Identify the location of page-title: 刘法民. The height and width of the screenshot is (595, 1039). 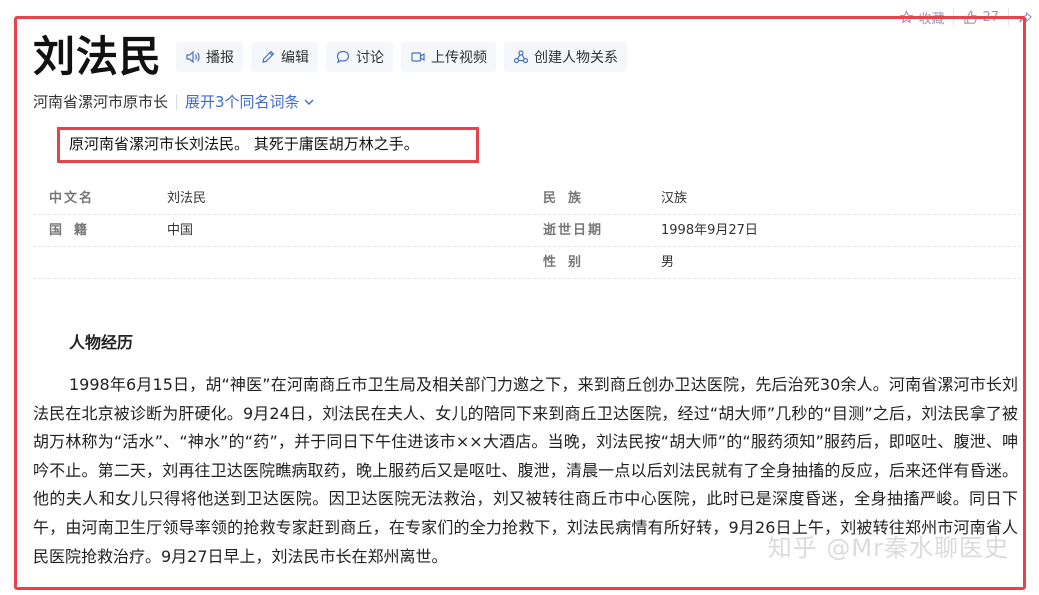
(98, 56).